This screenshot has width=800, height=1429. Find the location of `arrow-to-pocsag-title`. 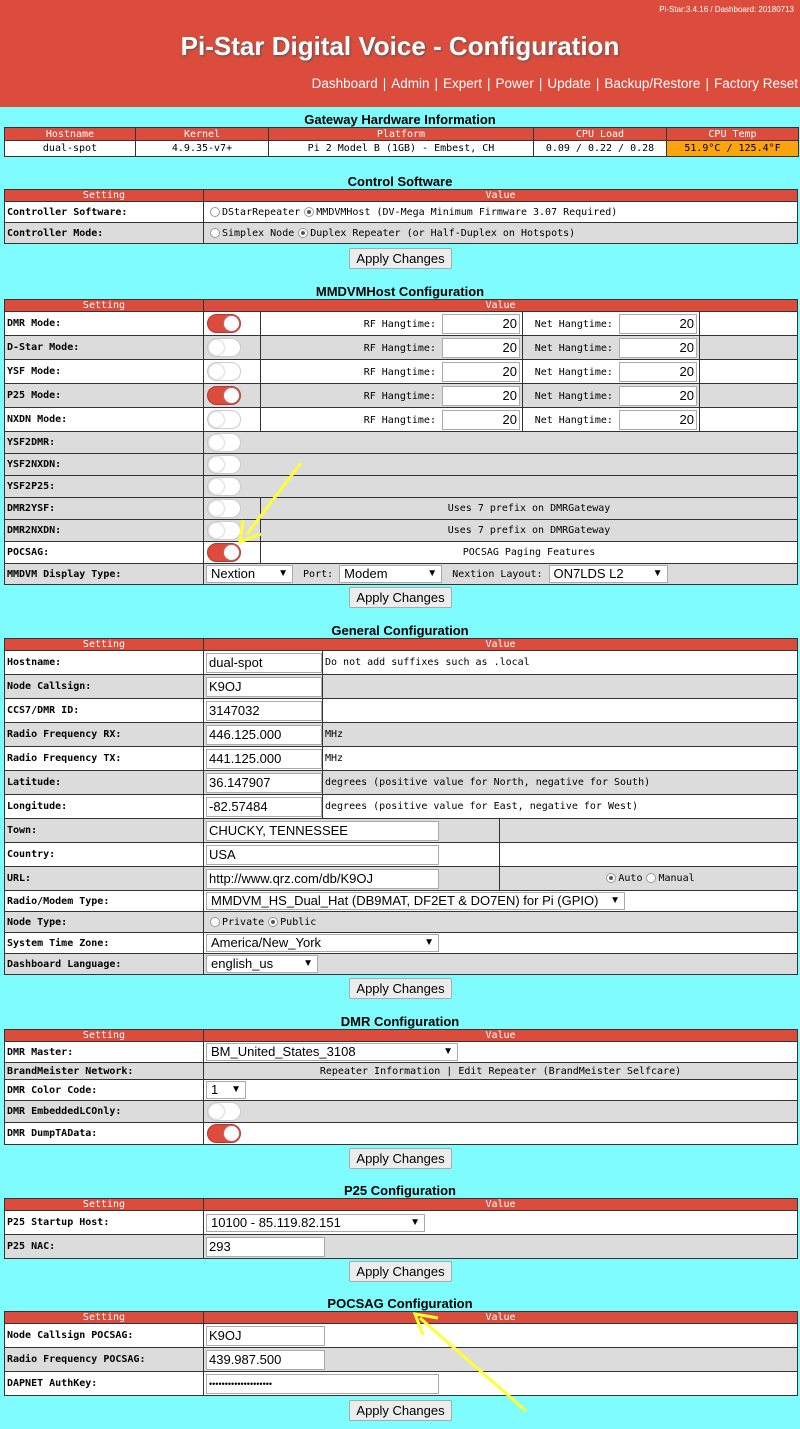

arrow-to-pocsag-title is located at coordinates (469, 1362).